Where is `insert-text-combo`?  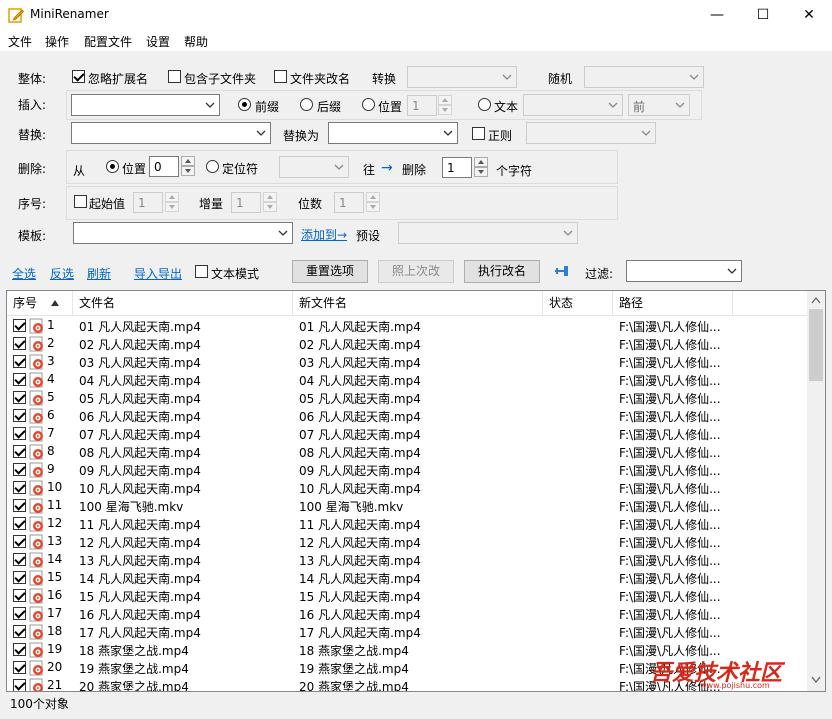
insert-text-combo is located at coordinates (145, 105).